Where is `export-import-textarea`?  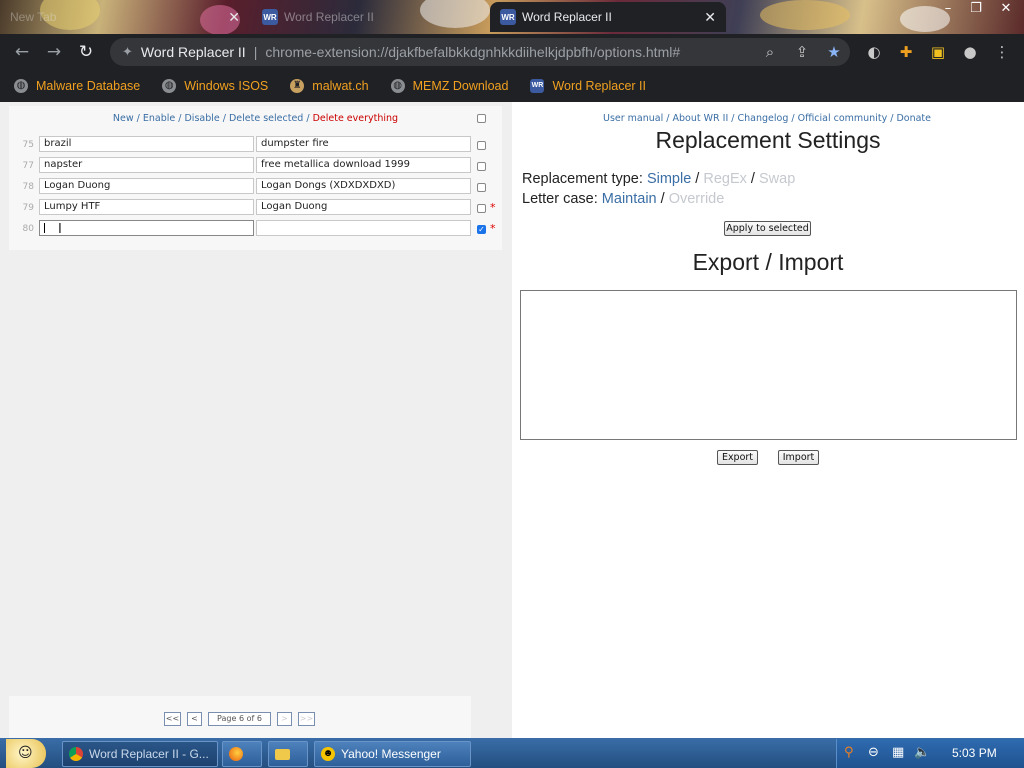
export-import-textarea is located at coordinates (768, 365).